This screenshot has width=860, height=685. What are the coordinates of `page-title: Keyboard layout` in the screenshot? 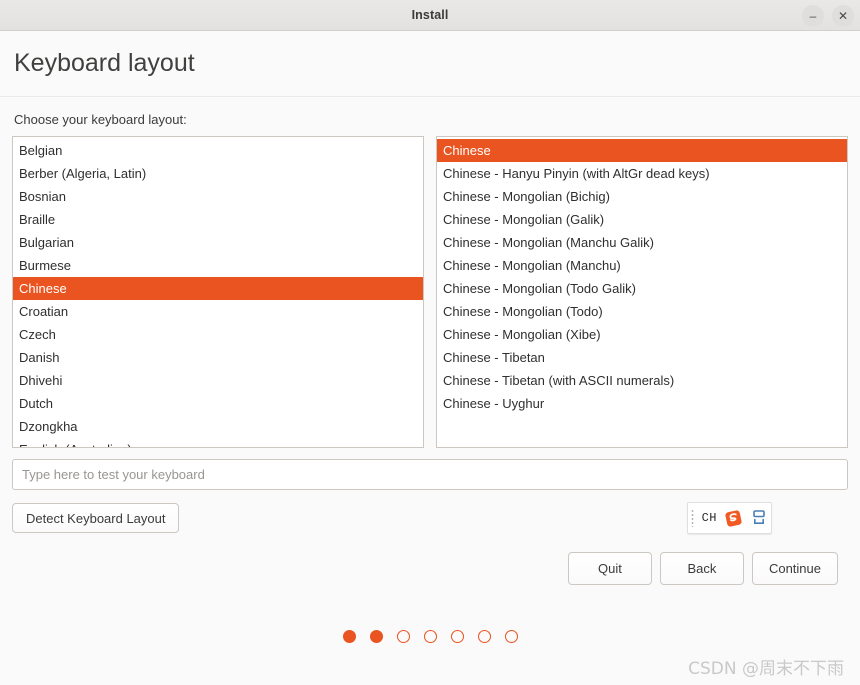 It's located at (104, 63).